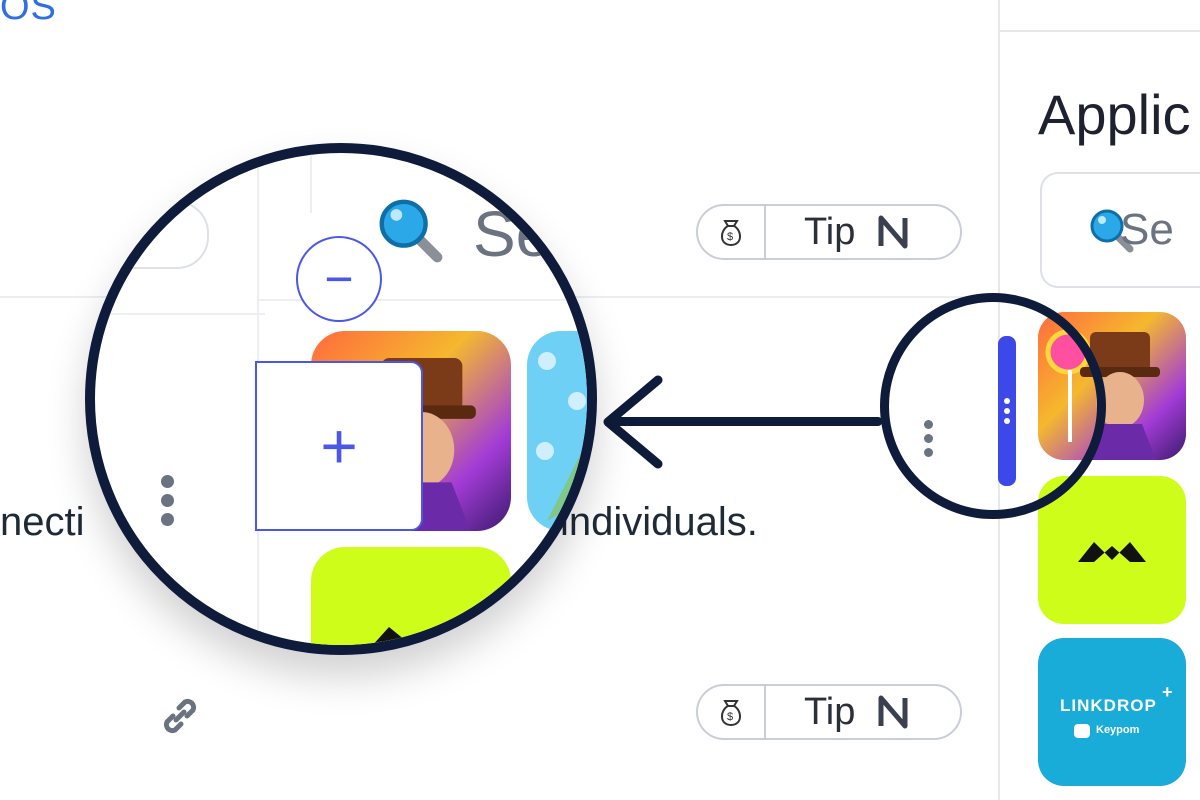  What do you see at coordinates (512, 234) in the screenshot?
I see `search-placeholder: Se` at bounding box center [512, 234].